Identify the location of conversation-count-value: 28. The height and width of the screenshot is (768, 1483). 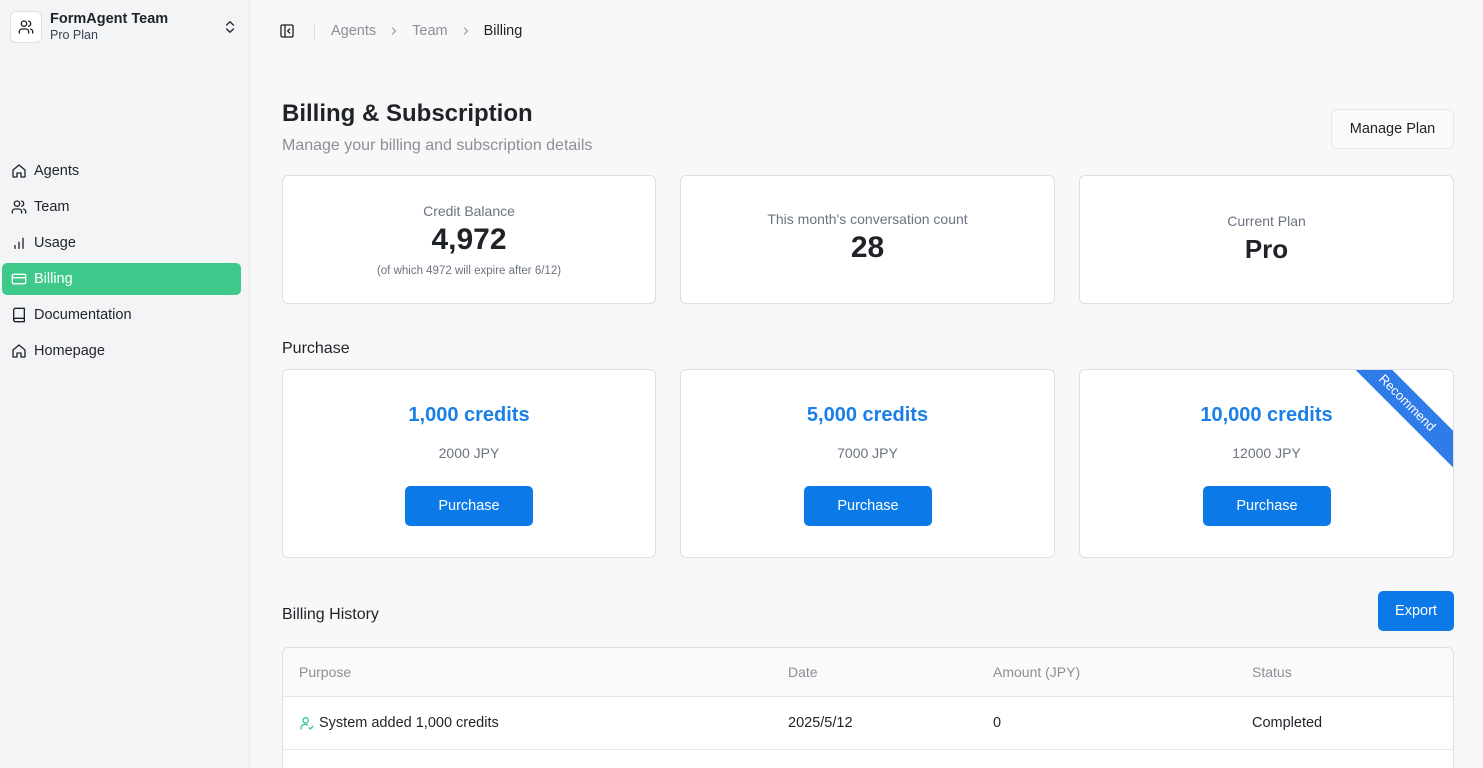
(867, 247).